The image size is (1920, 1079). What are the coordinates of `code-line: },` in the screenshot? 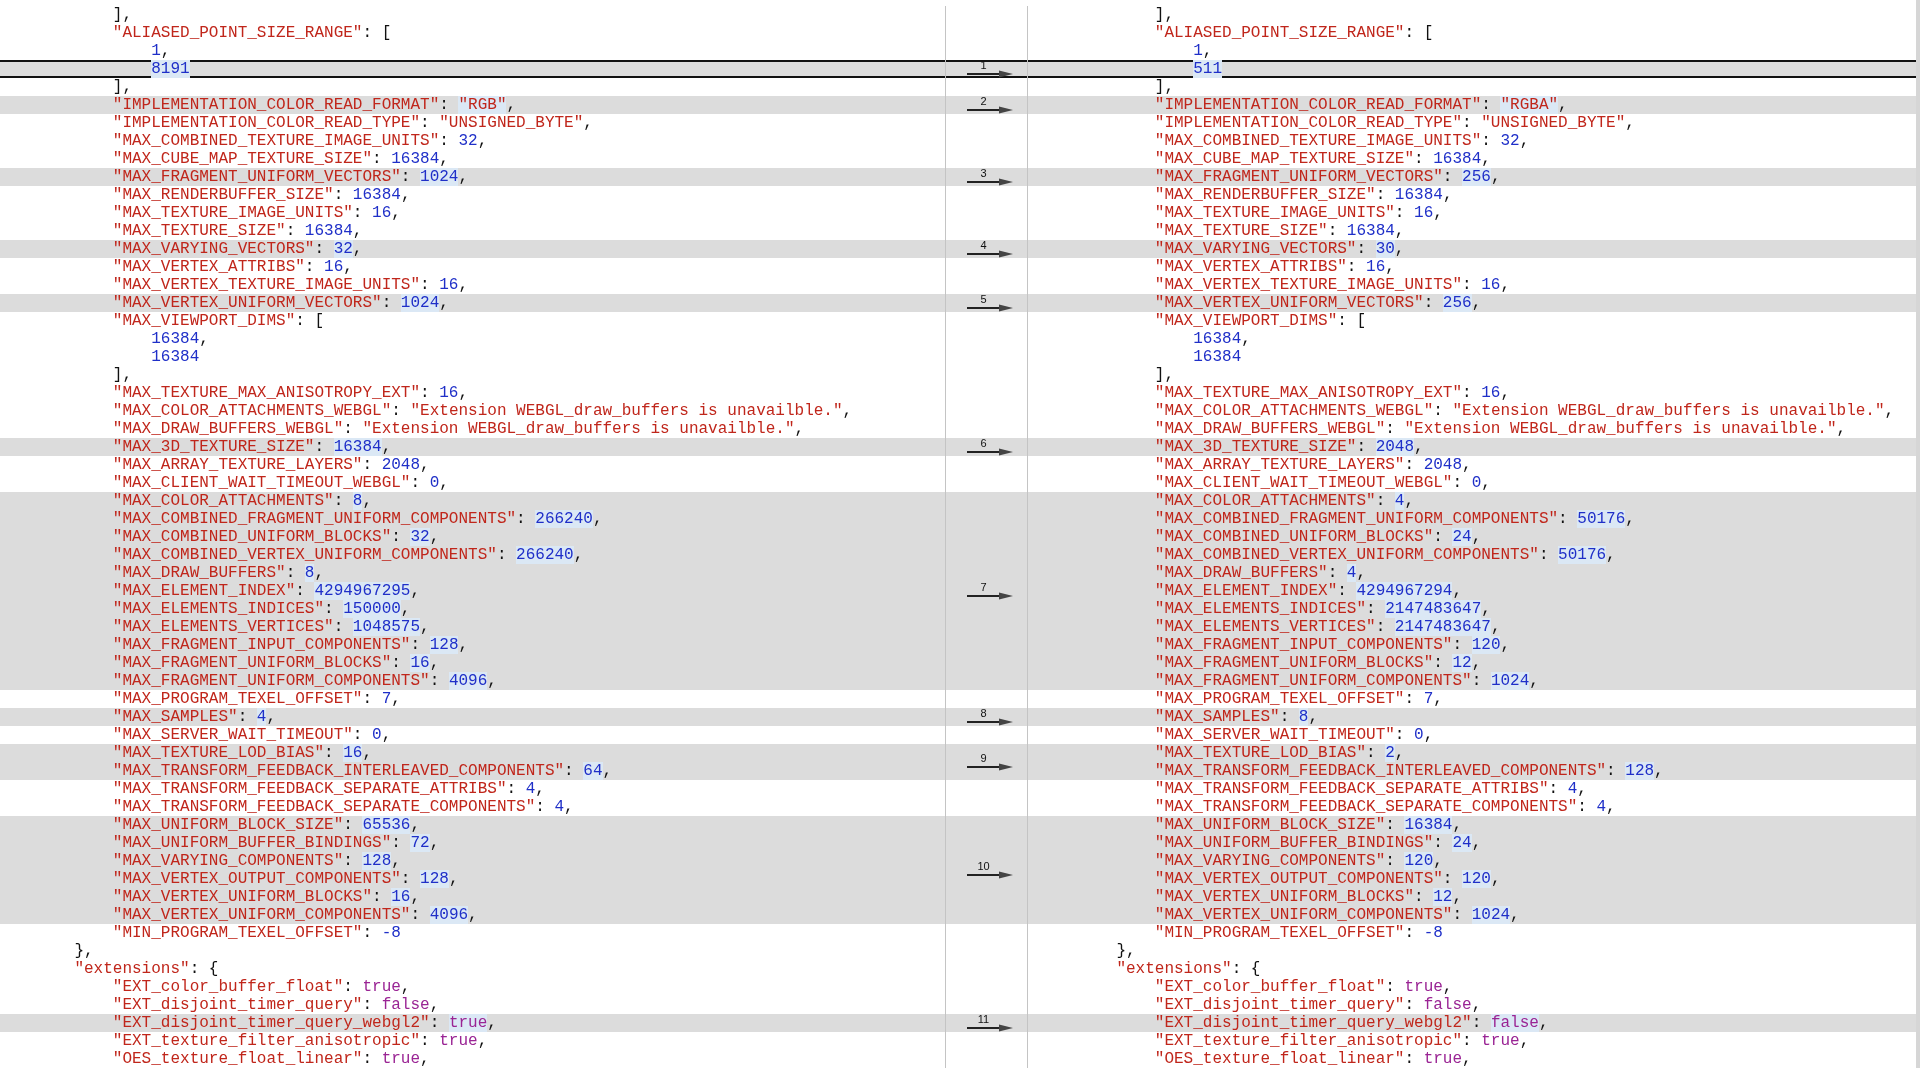 It's located at (83, 951).